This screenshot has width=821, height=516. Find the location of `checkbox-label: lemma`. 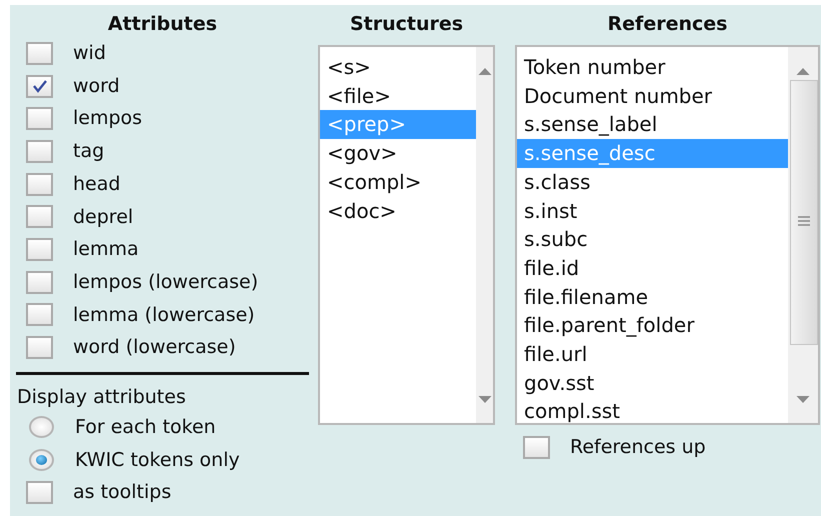

checkbox-label: lemma is located at coordinates (106, 249).